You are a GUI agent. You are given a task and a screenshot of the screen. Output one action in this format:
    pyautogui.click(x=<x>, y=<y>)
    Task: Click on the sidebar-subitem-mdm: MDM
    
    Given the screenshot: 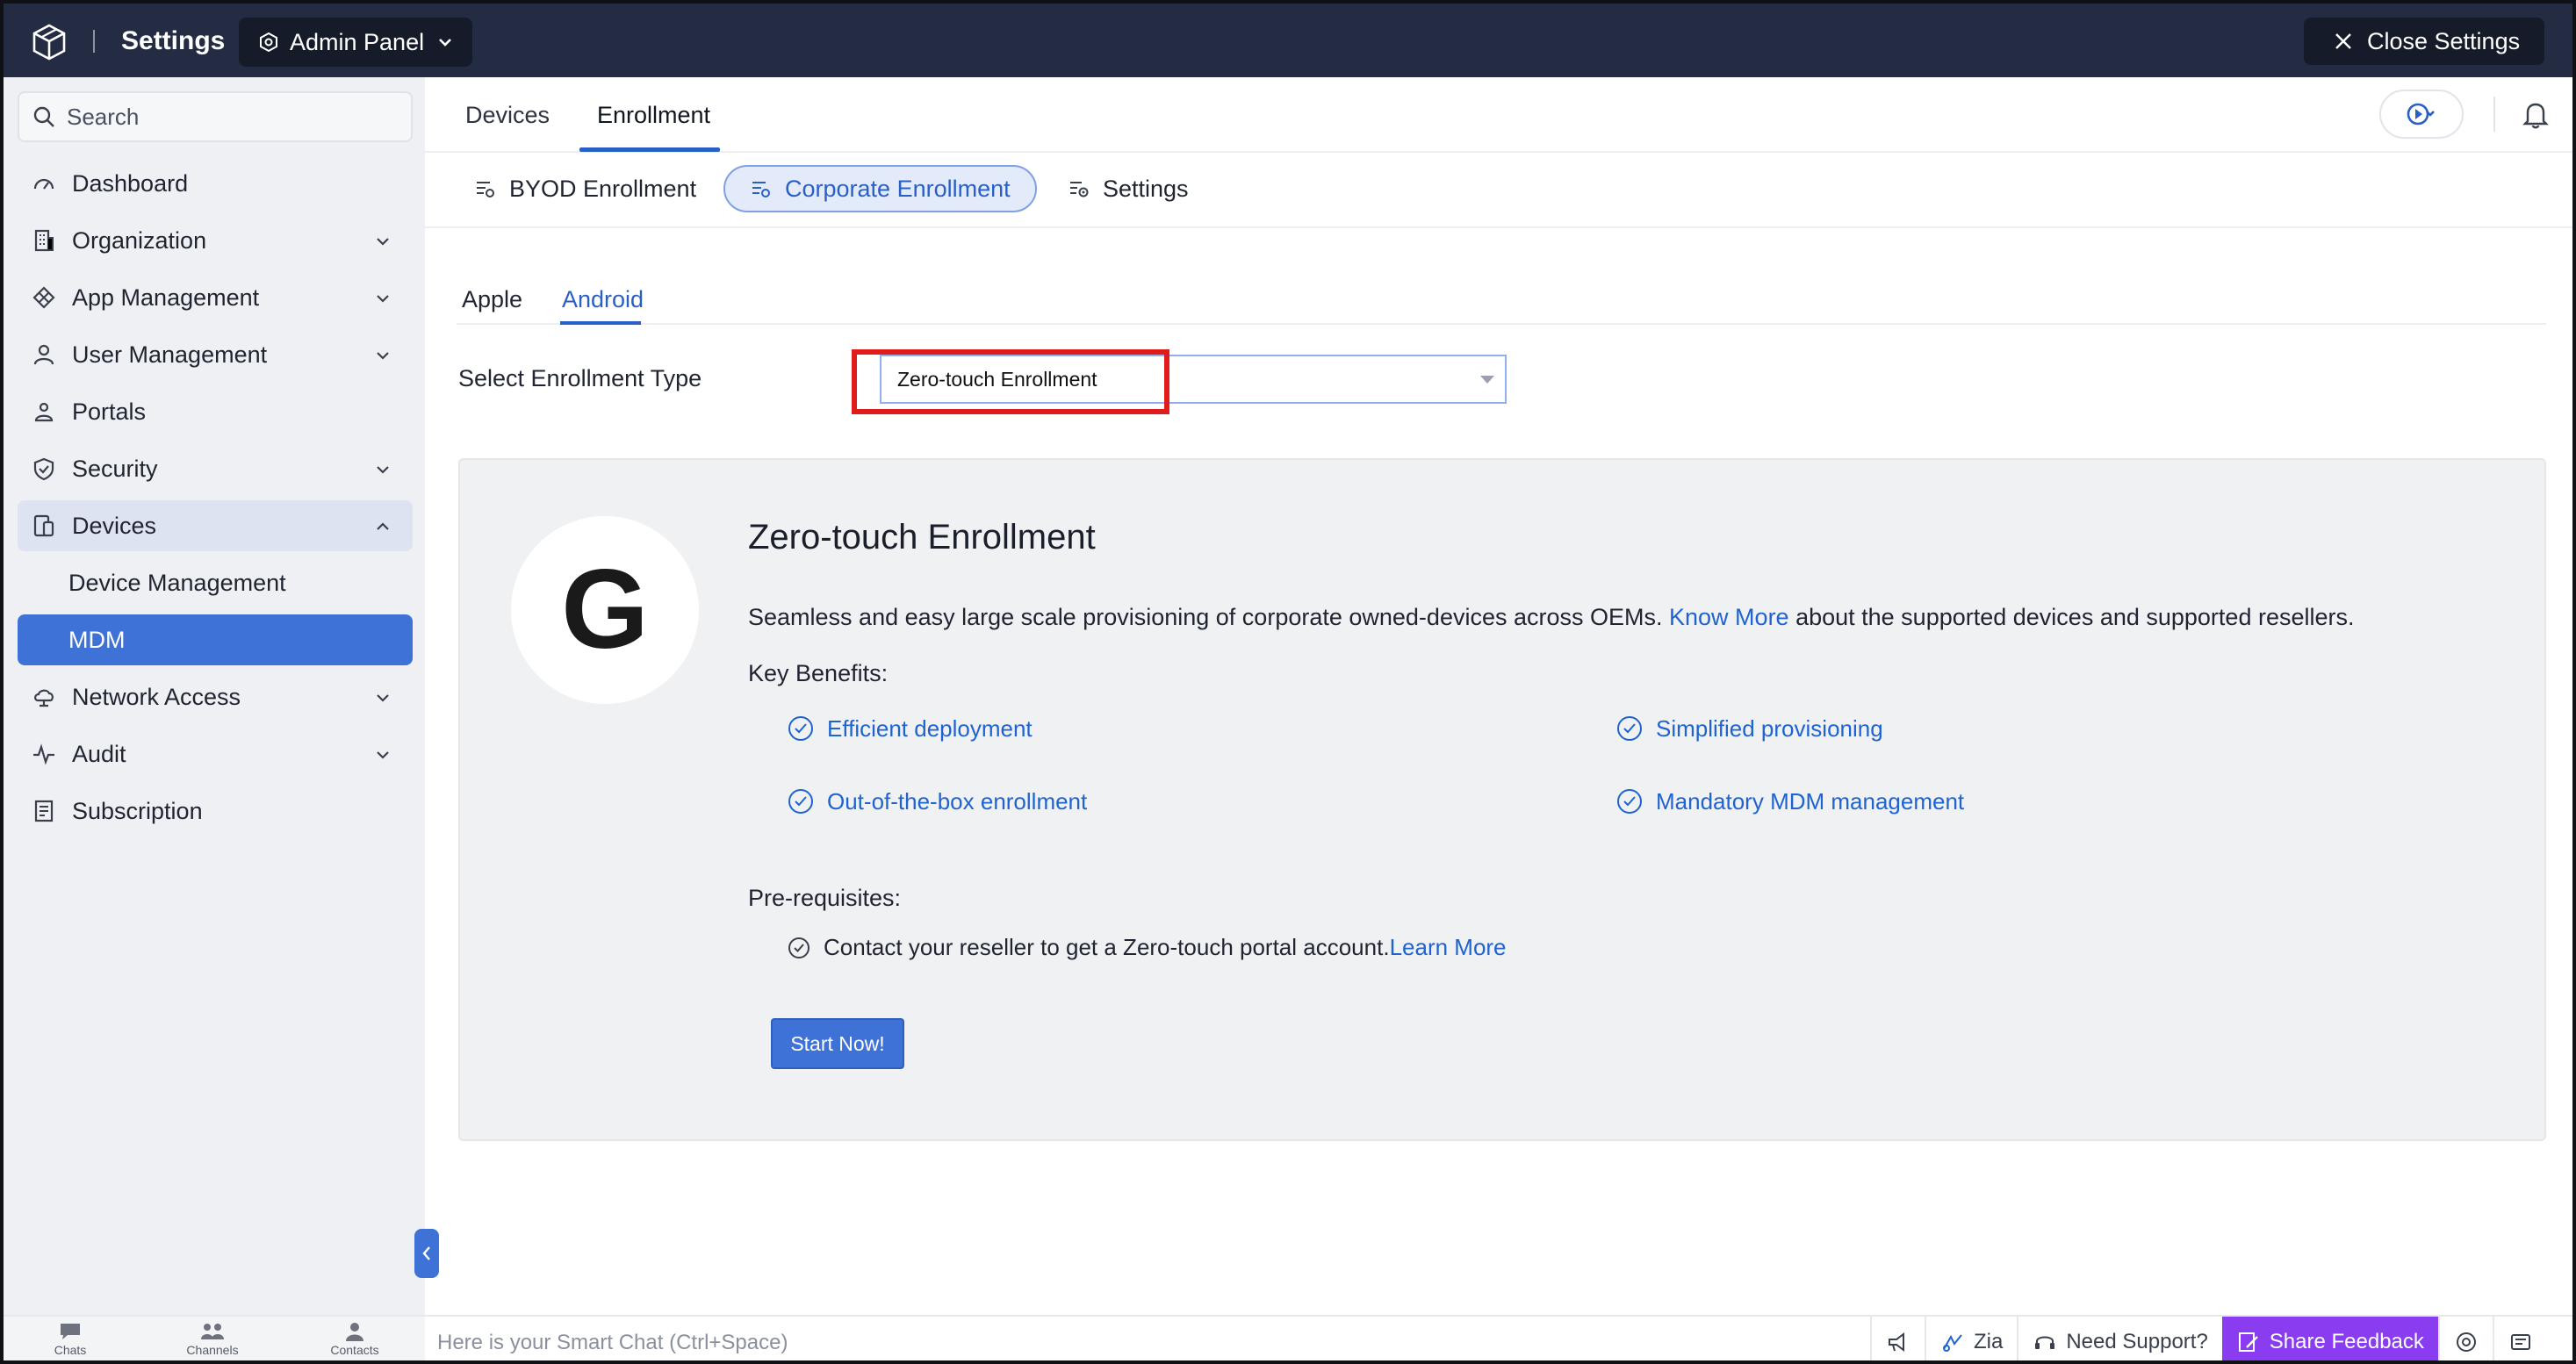 What is the action you would take?
    pyautogui.click(x=215, y=639)
    